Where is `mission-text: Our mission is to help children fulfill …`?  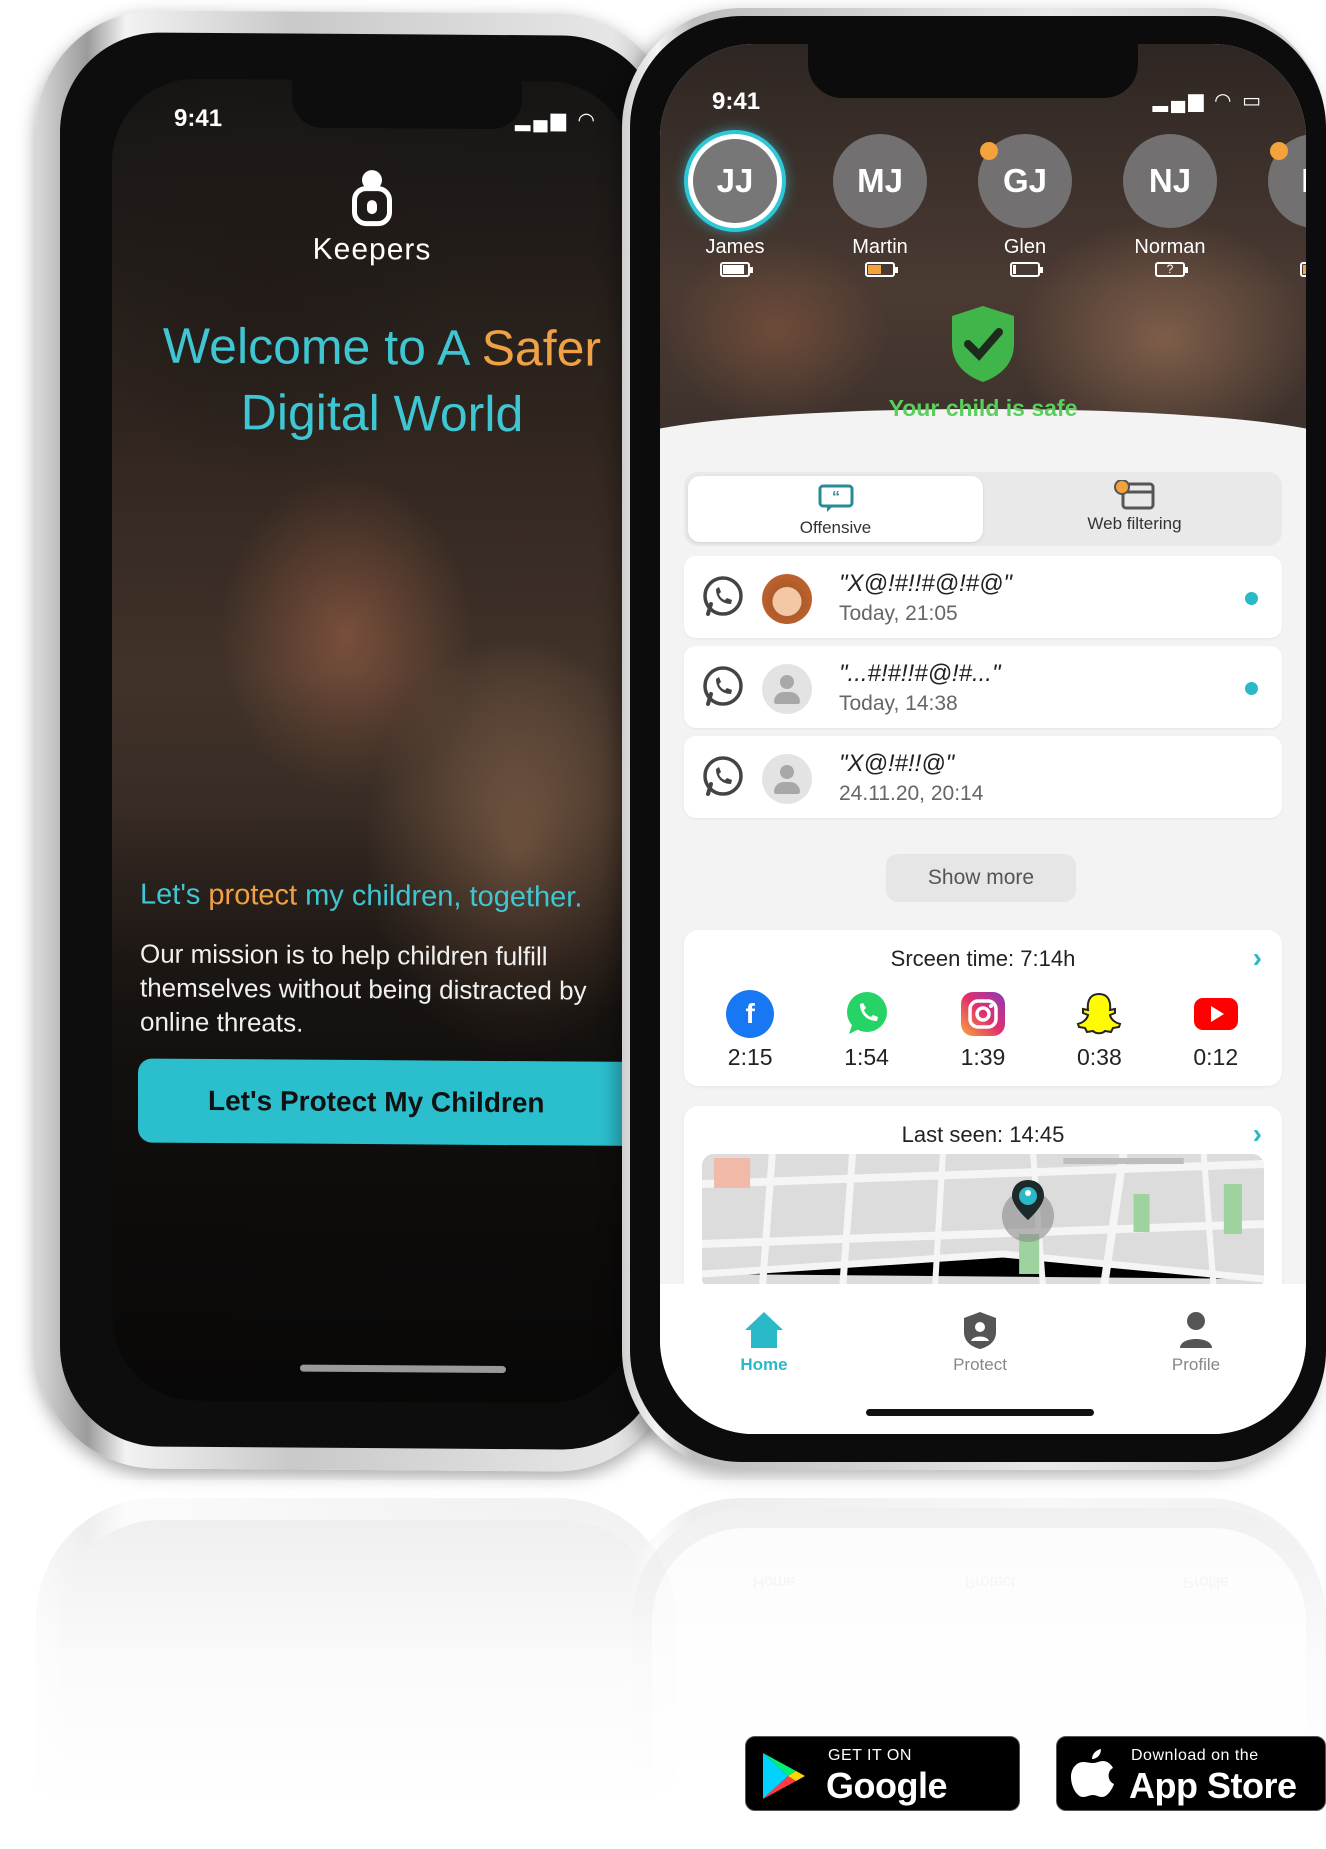 mission-text: Our mission is to help children fulfill … is located at coordinates (363, 988).